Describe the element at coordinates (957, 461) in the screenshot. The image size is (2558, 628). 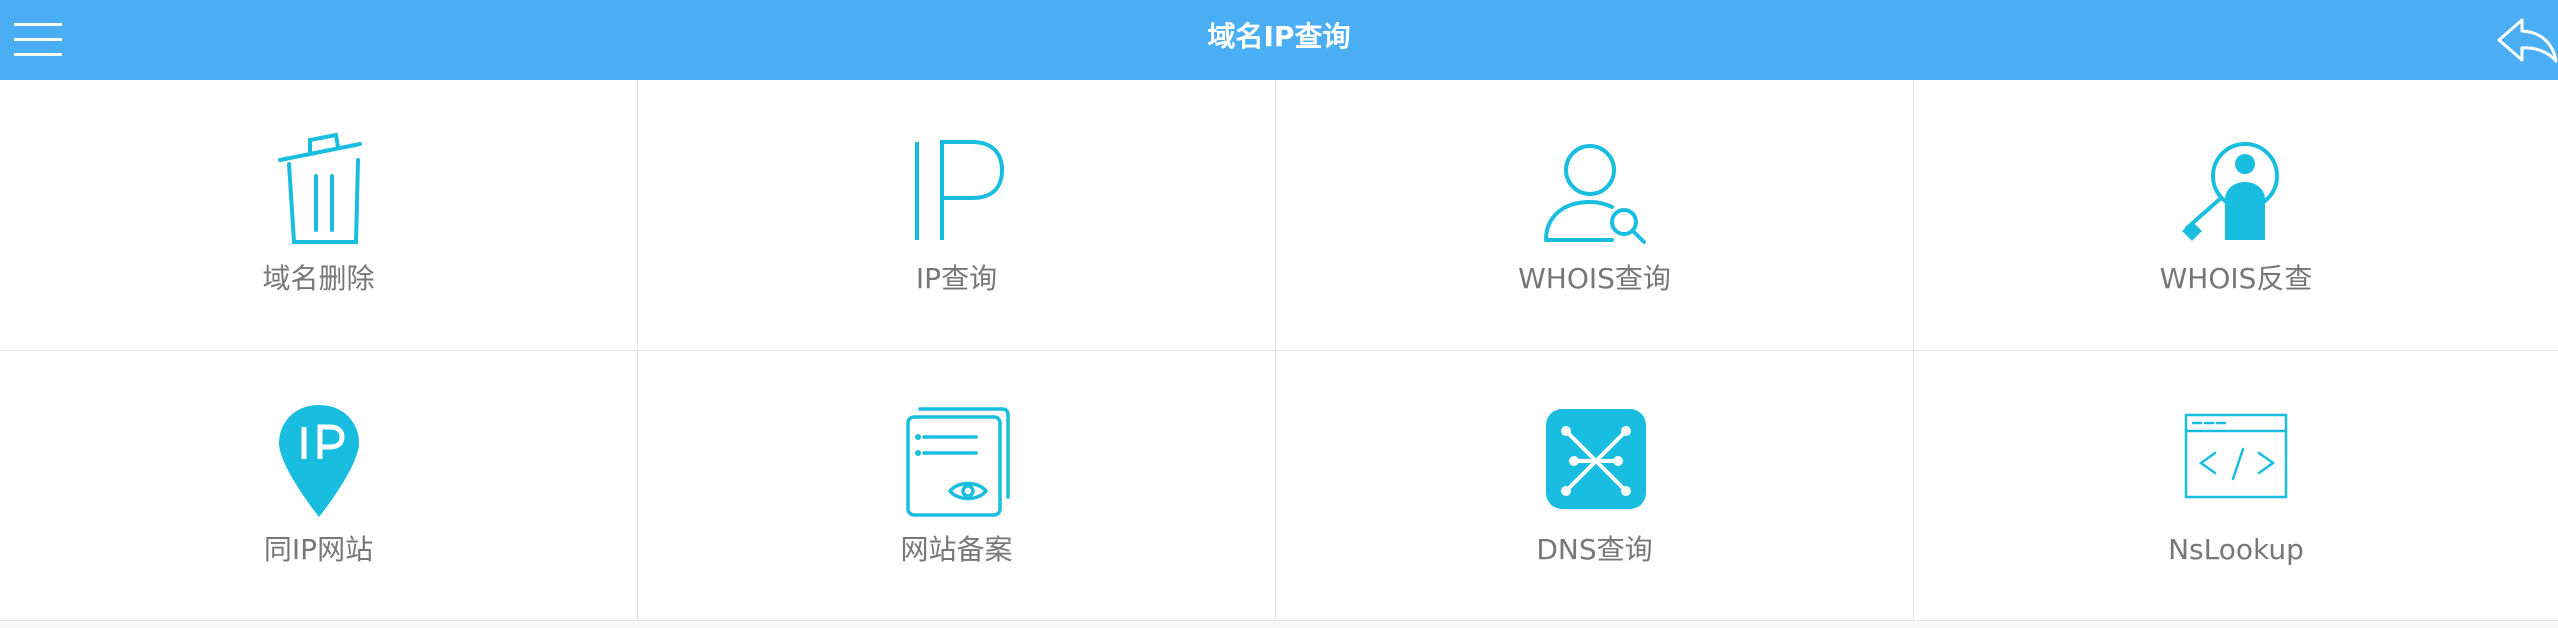
I see `document-eye-icon` at that location.